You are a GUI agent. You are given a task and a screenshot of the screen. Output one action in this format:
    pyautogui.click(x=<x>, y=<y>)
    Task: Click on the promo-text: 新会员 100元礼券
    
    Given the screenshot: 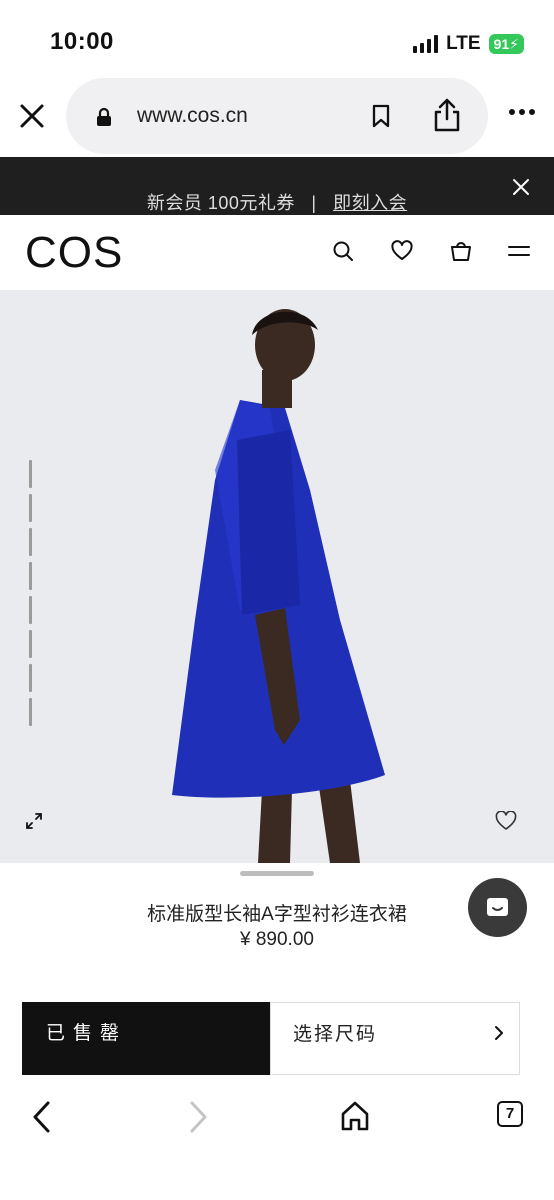 What is the action you would take?
    pyautogui.click(x=220, y=203)
    